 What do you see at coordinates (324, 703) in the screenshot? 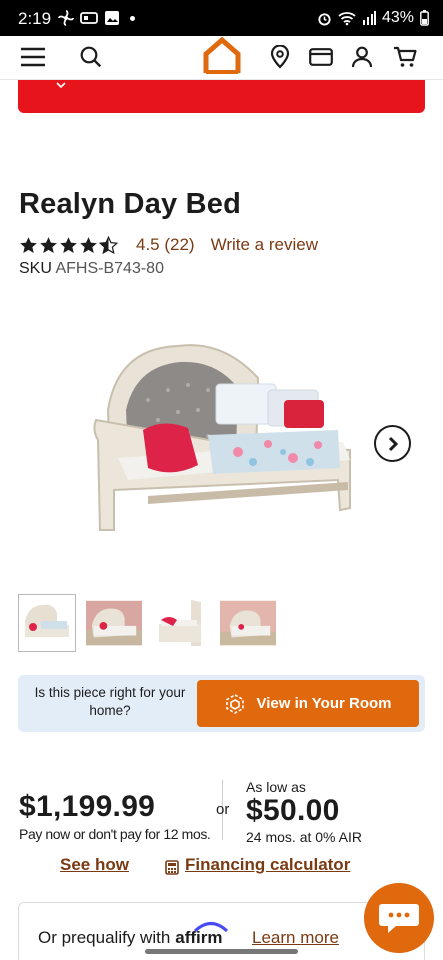
I see `view-in-room-label: View in Your Room` at bounding box center [324, 703].